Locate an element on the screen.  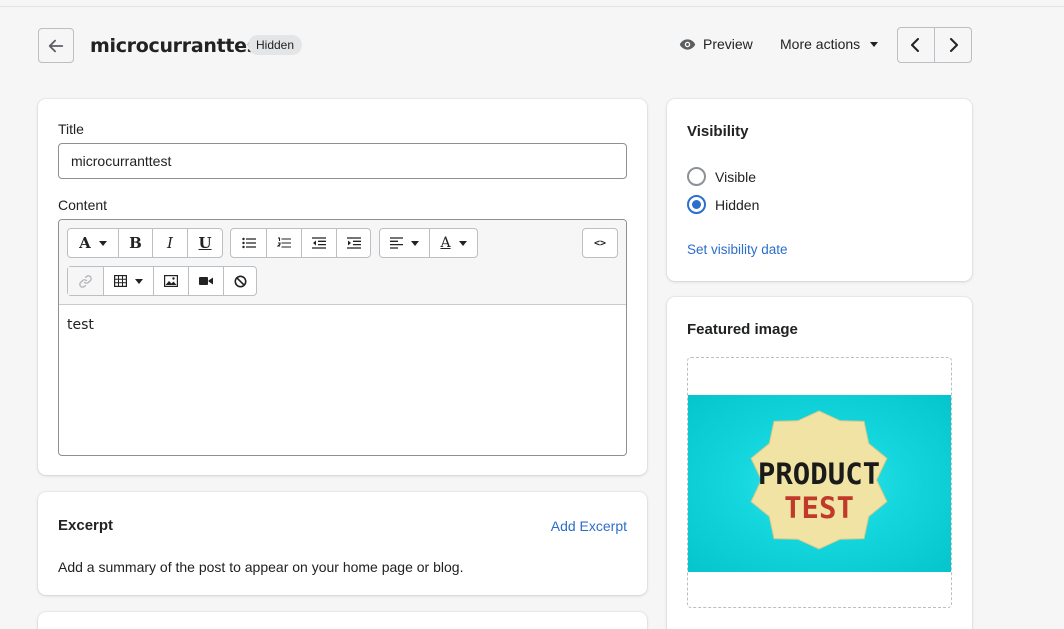
bullet-list-button is located at coordinates (248, 243).